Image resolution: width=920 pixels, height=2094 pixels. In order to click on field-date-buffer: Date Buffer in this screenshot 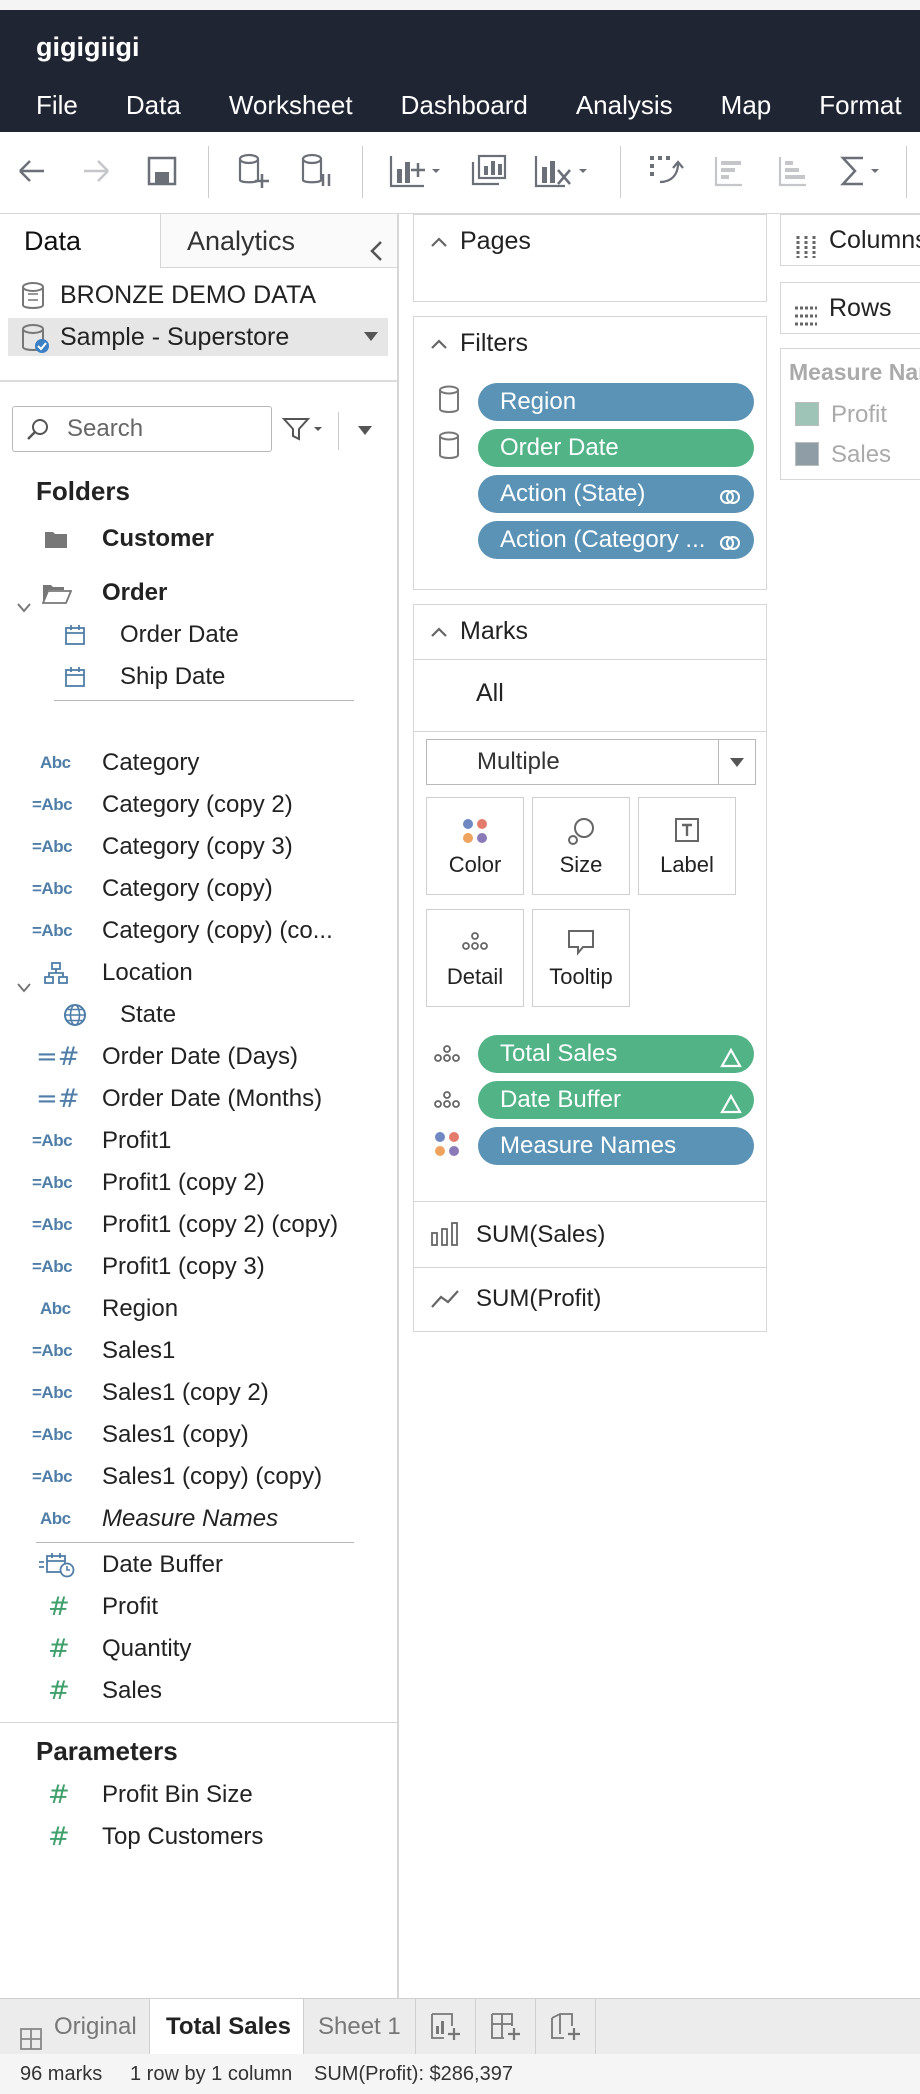, I will do `click(198, 1565)`.